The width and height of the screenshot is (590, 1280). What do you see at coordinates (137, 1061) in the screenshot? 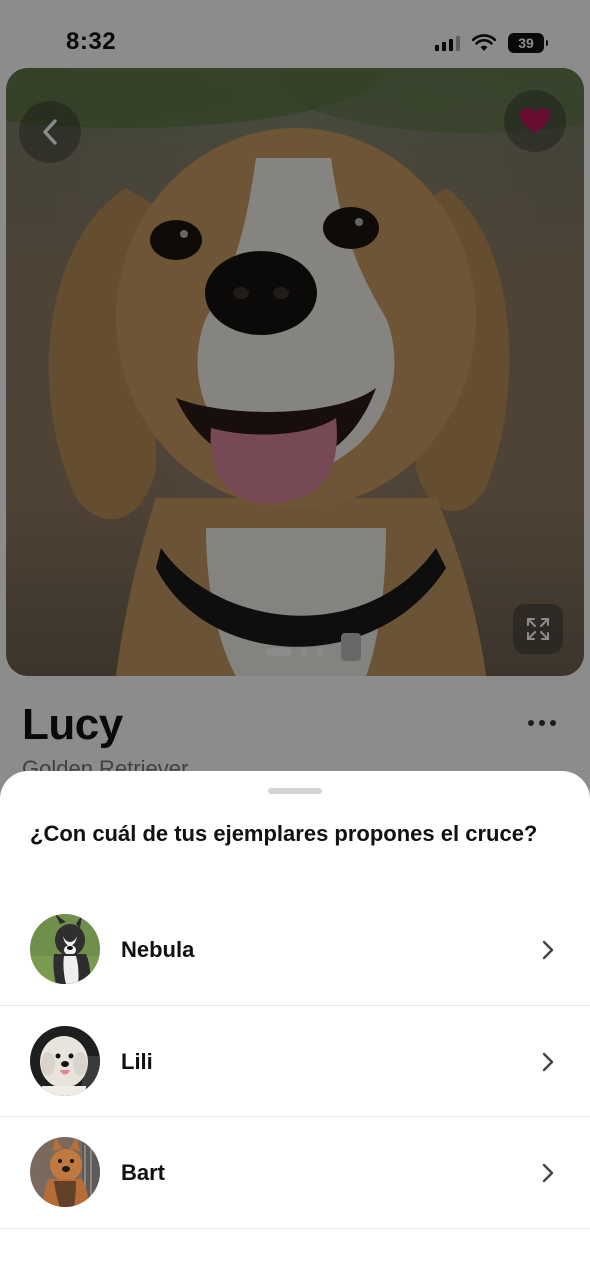
I see `pet-option-label: Lili` at bounding box center [137, 1061].